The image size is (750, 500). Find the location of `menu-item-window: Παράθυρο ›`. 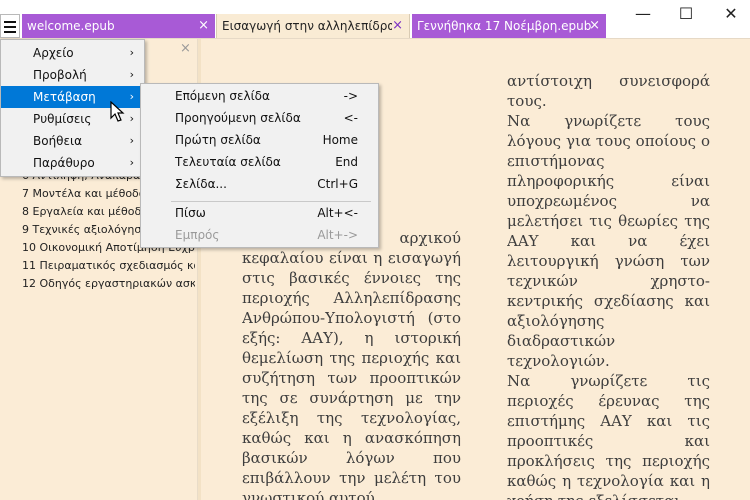

menu-item-window: Παράθυρο › is located at coordinates (72, 163).